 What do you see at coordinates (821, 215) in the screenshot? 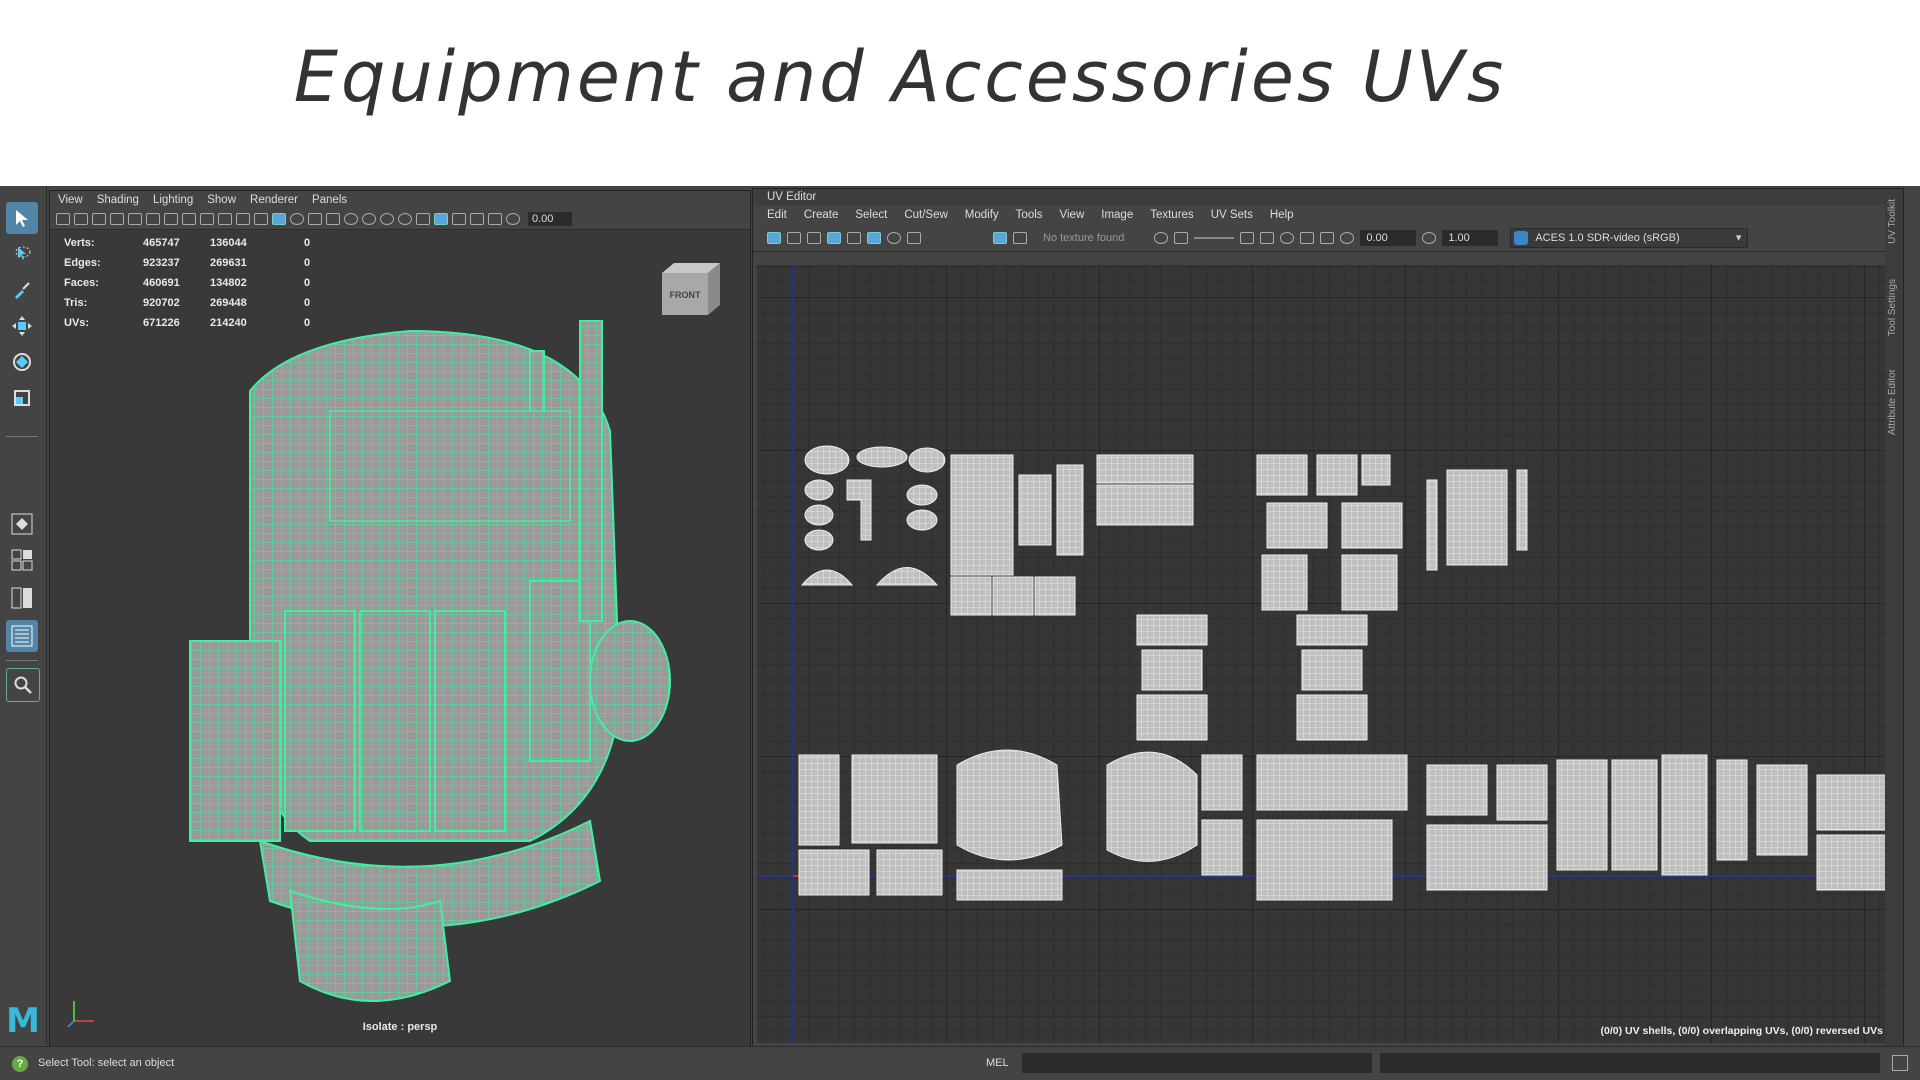
I see `uv-menu-create: Create` at bounding box center [821, 215].